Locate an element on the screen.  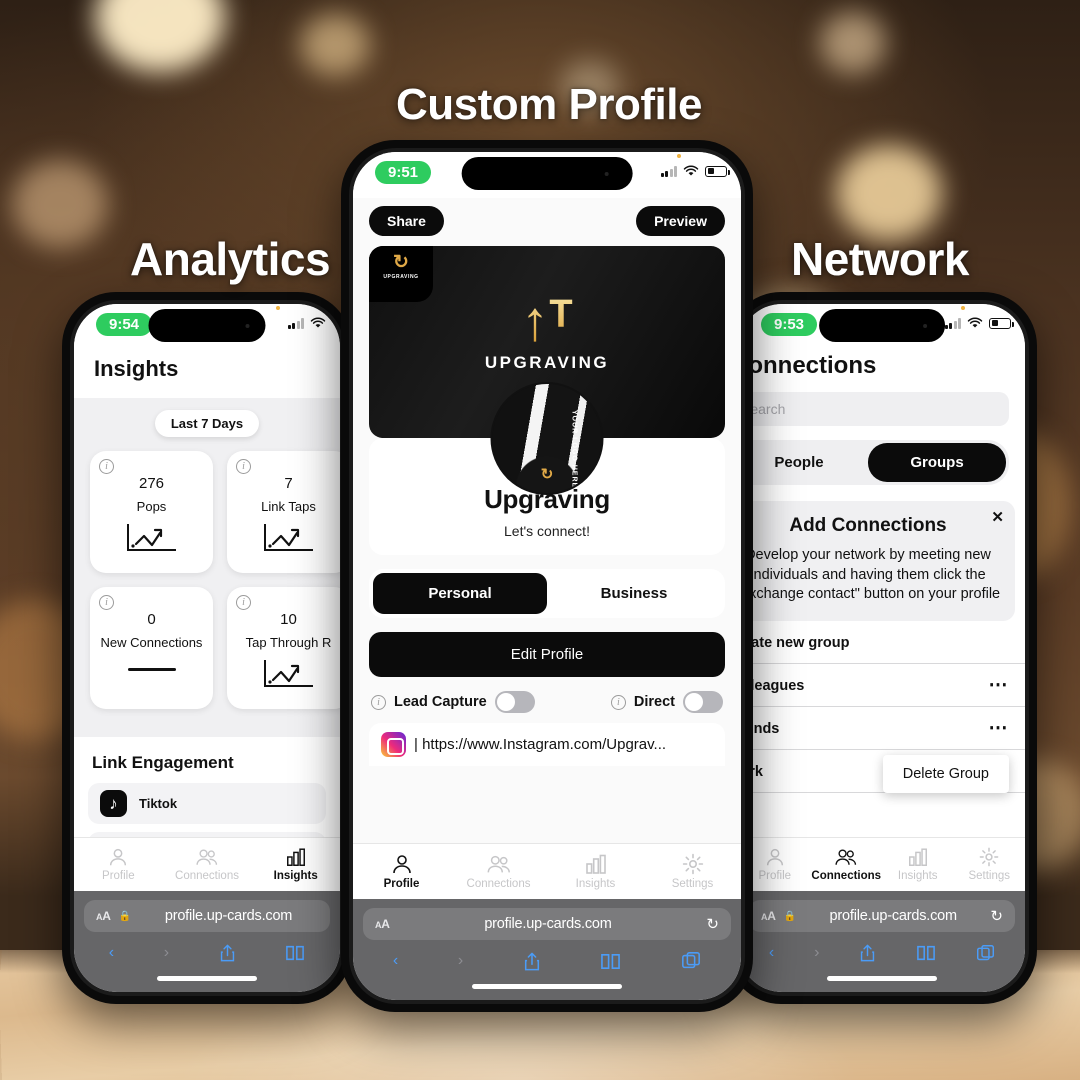
bottom-tab-bar: Profile Connections Insights is located at coordinates (207, 864).